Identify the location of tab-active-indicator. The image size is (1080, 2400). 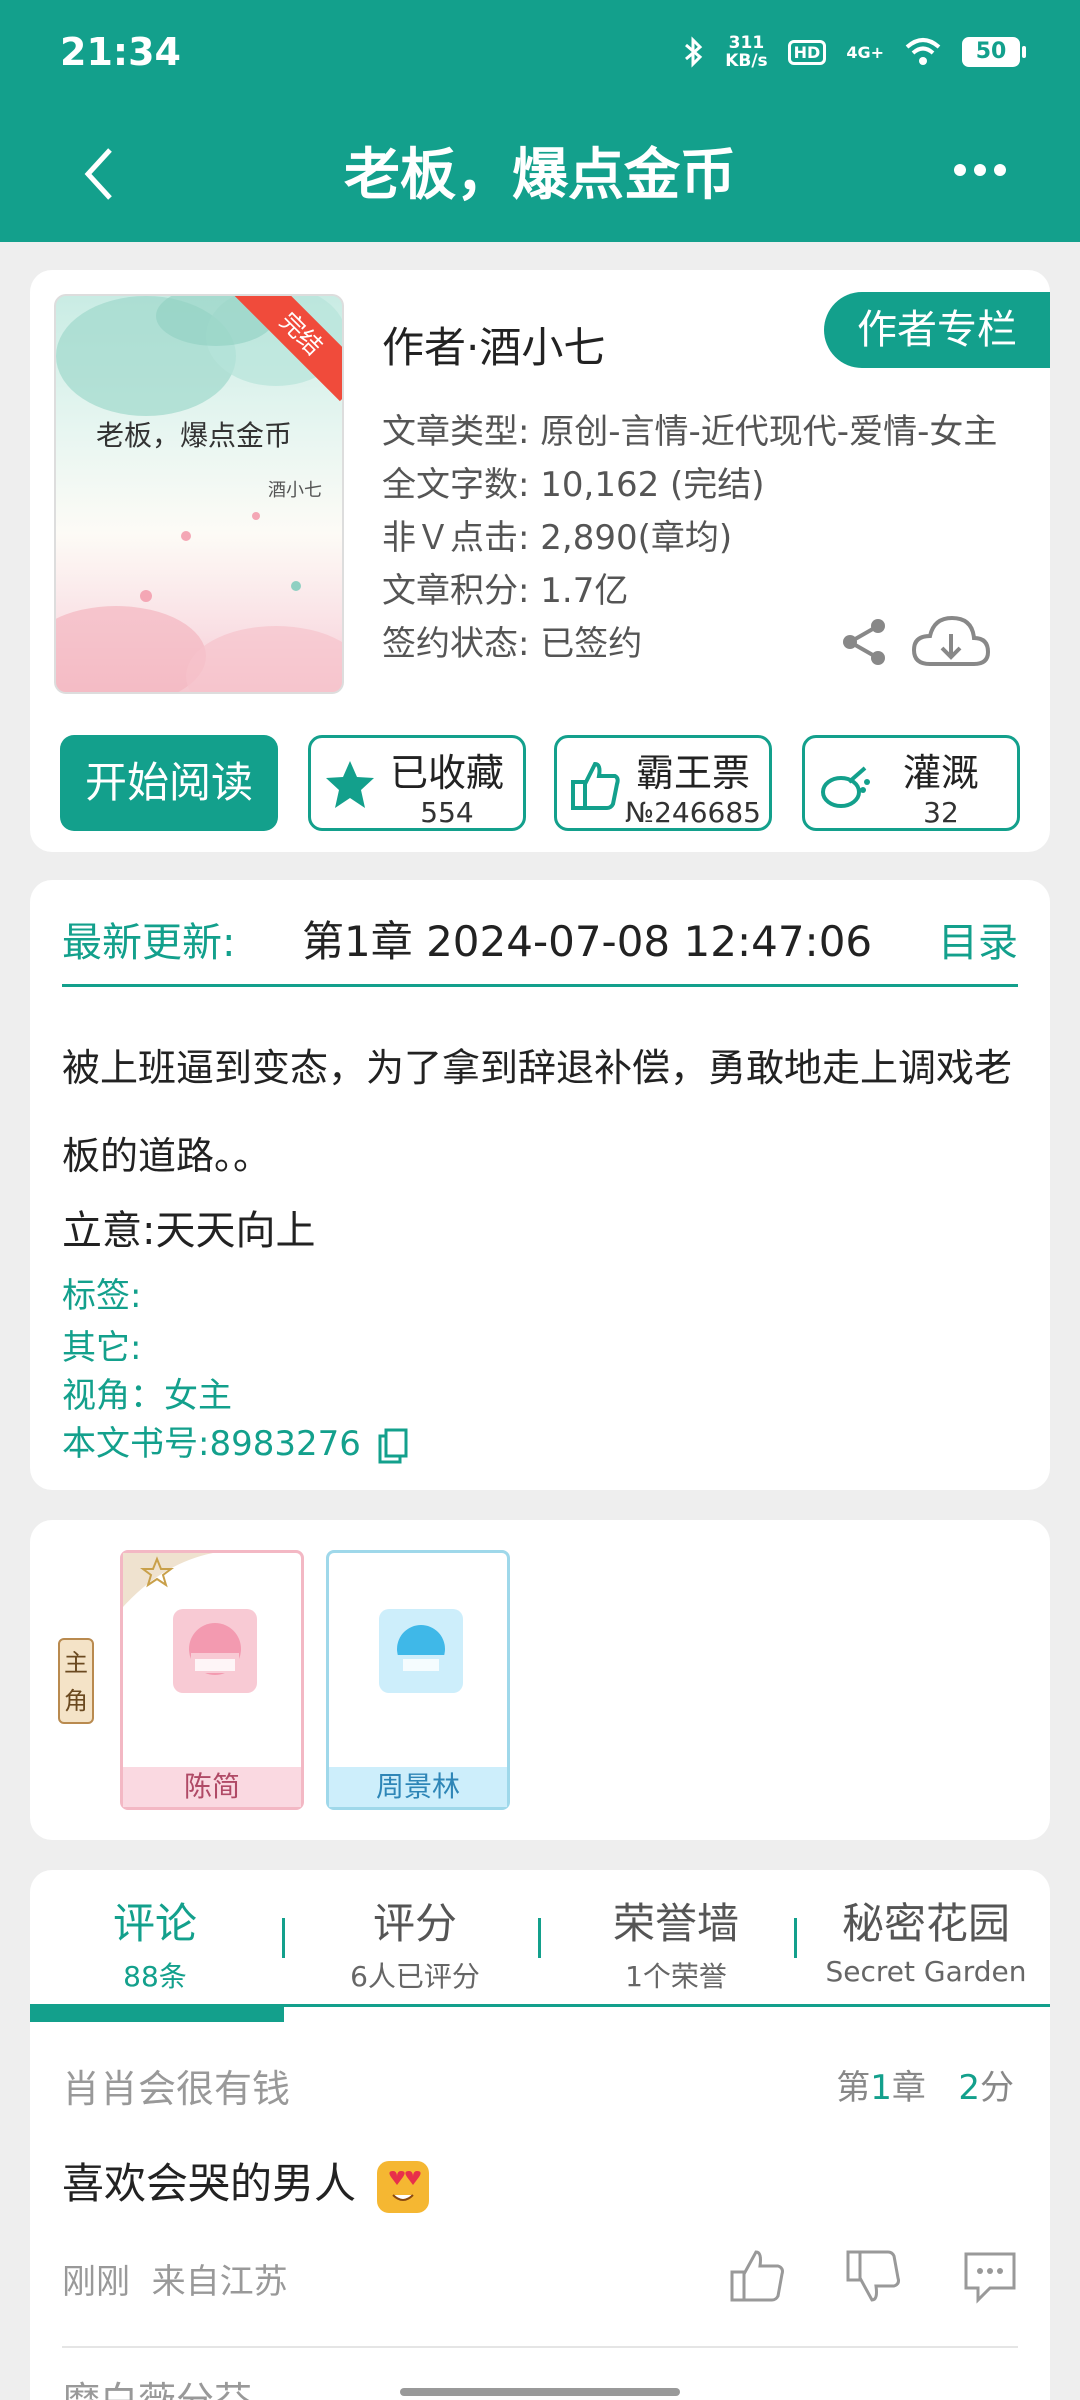
(157, 2013).